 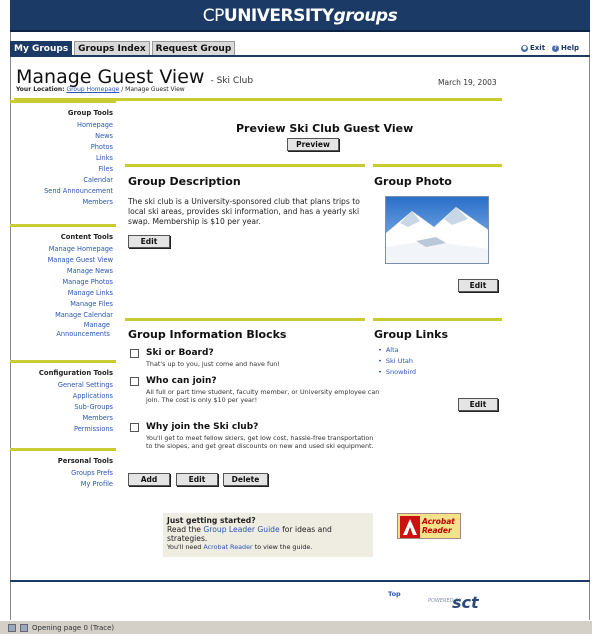 I want to click on reader-text-pre: You'll need, so click(x=184, y=547).